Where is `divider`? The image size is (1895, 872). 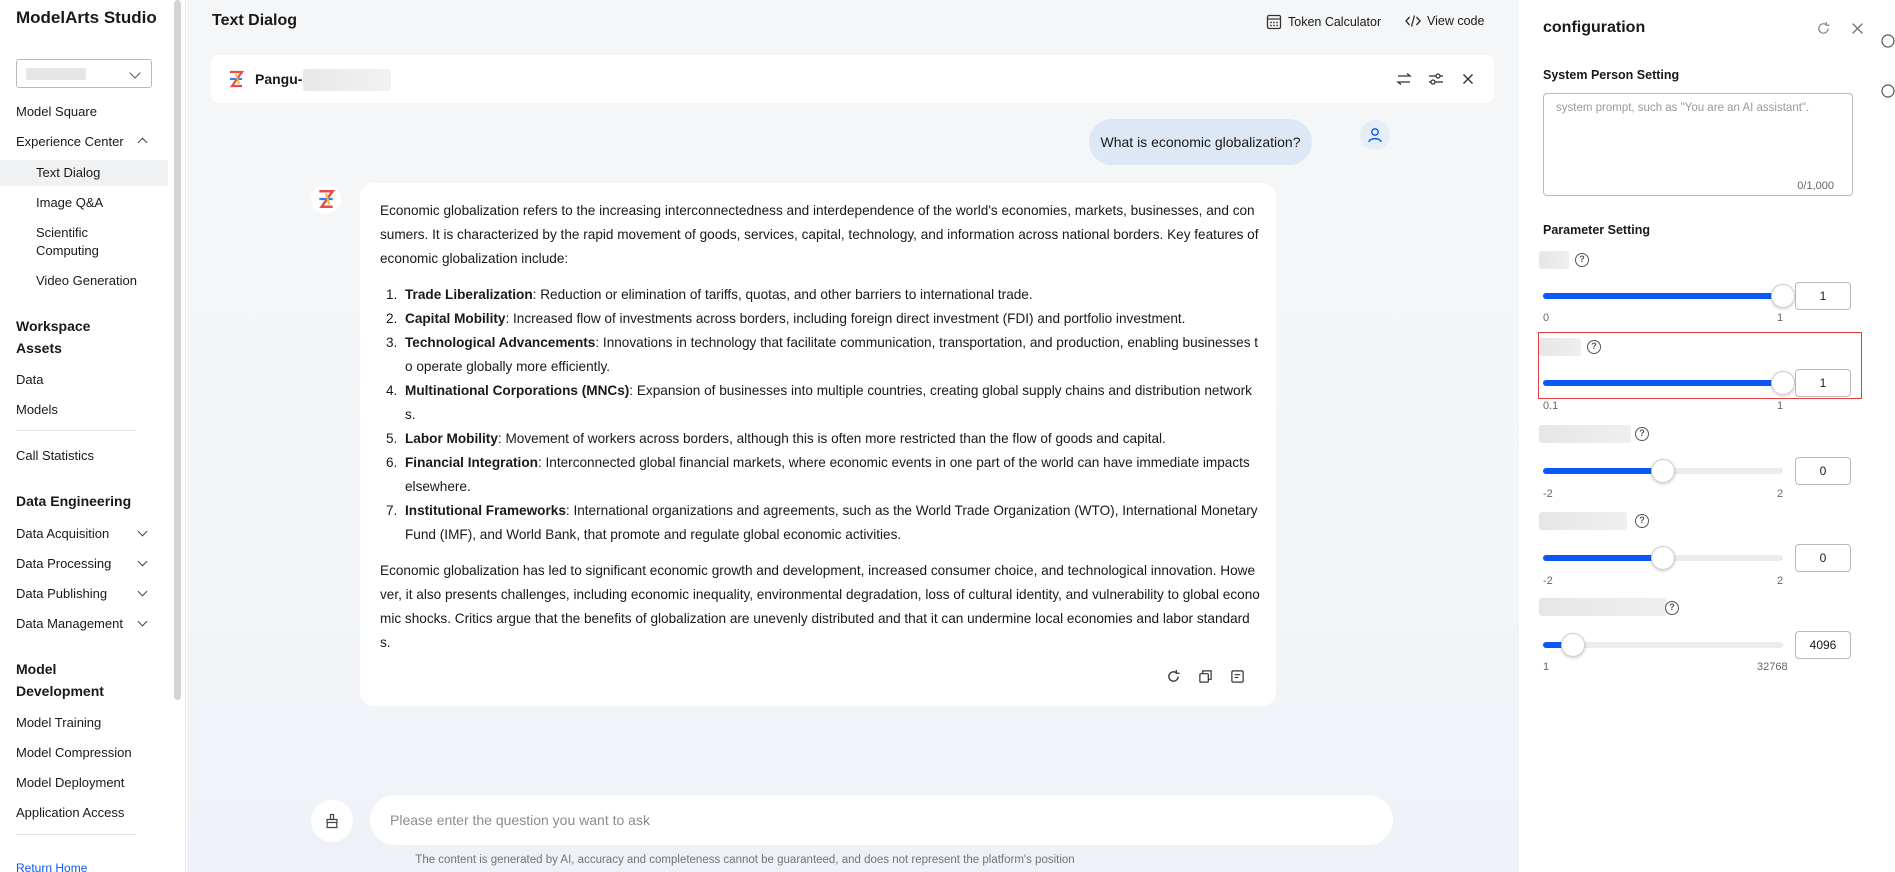
divider is located at coordinates (76, 834).